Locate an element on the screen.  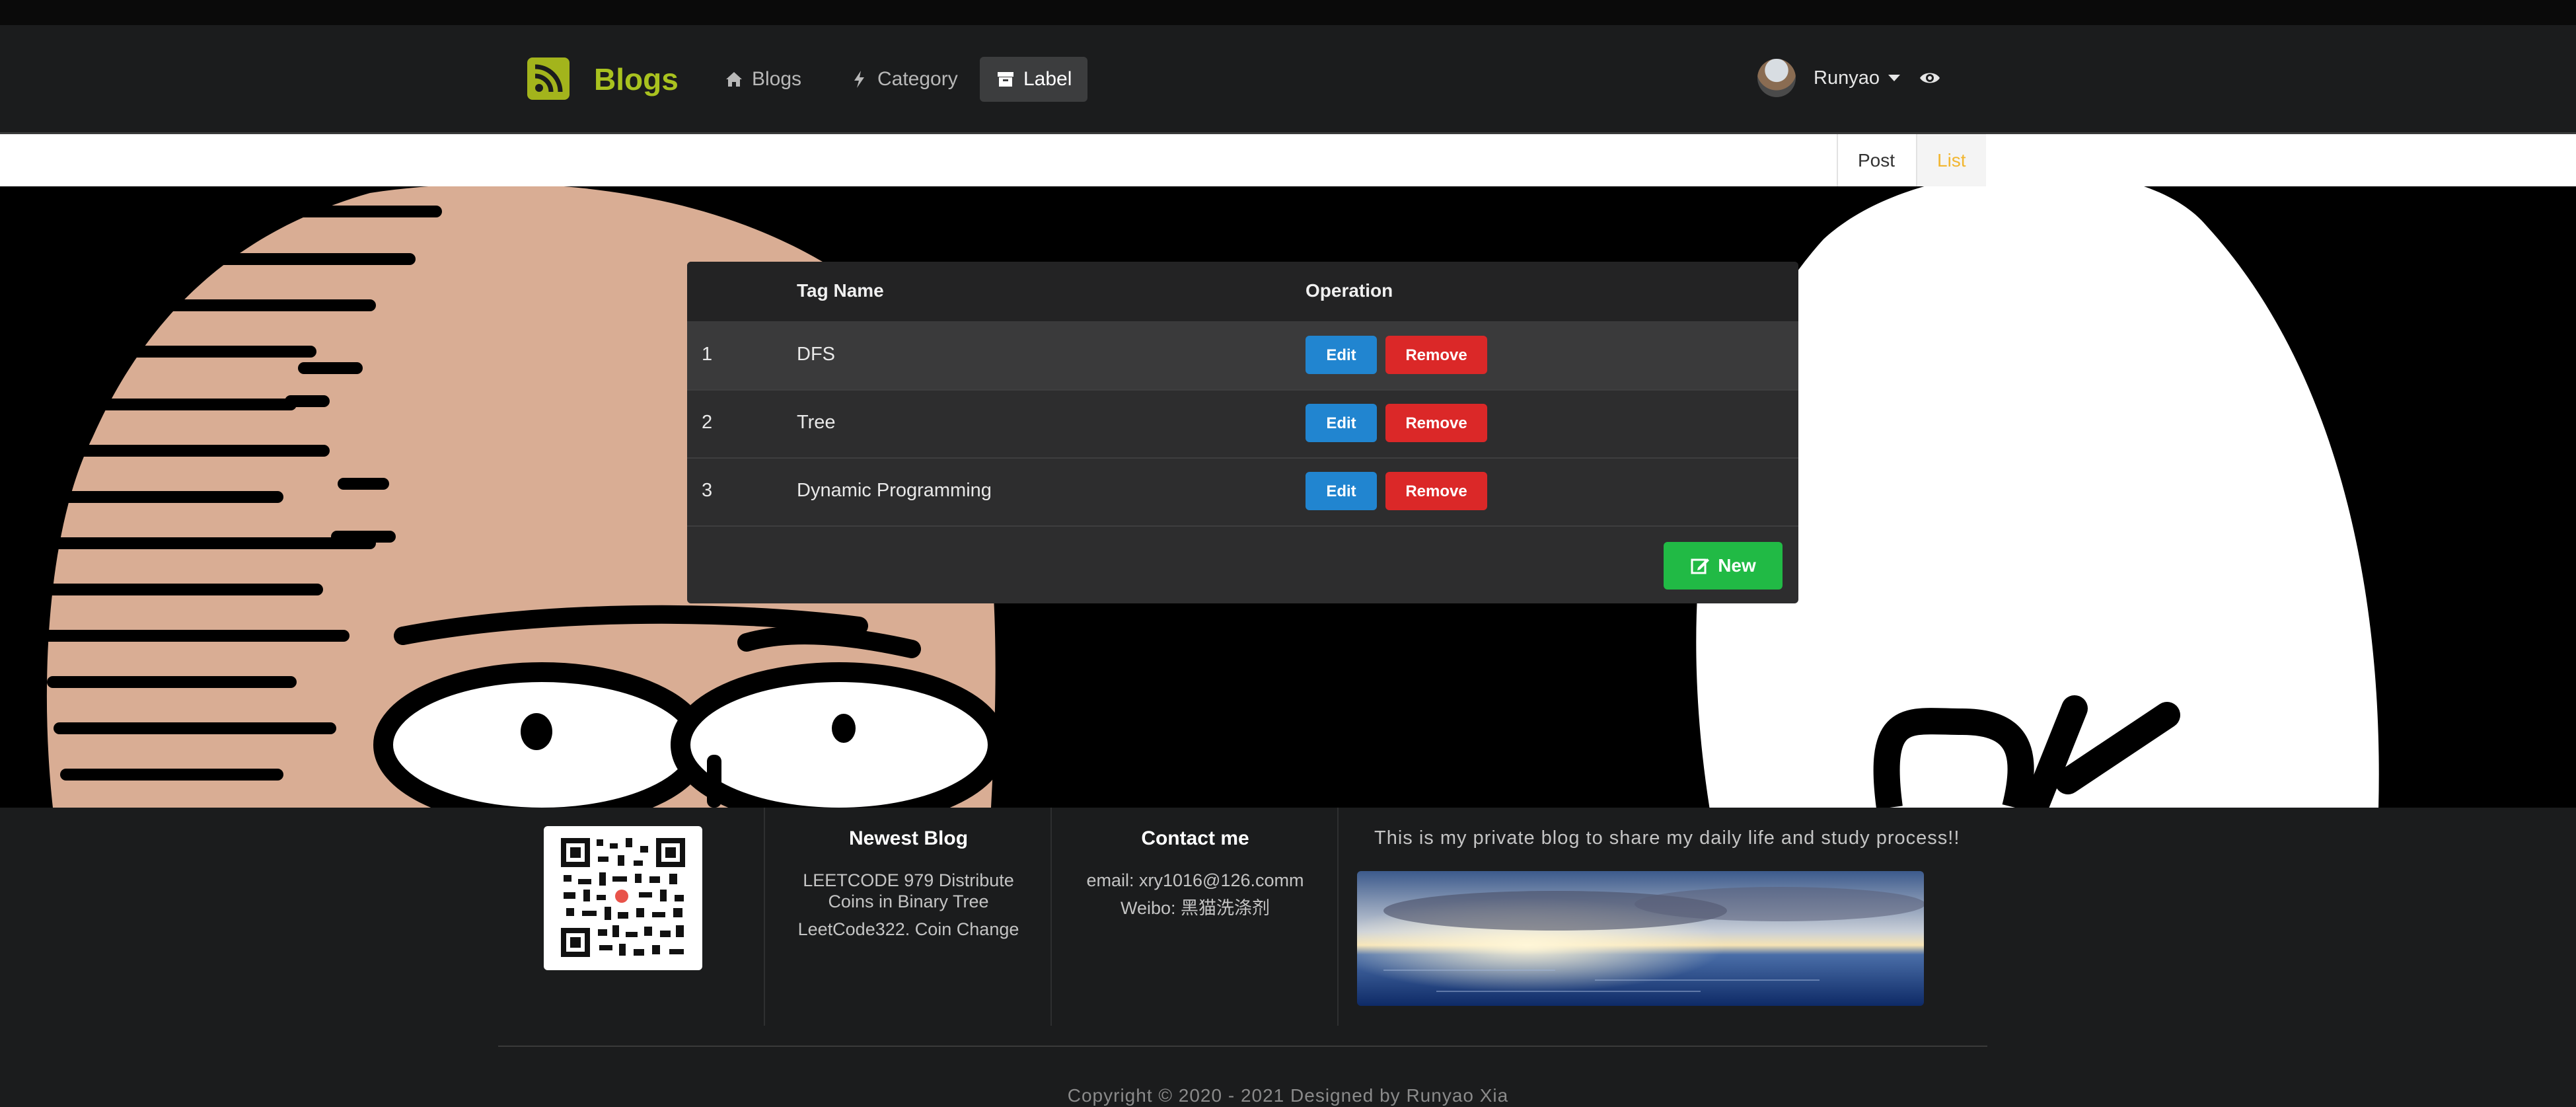
contact-email: email: xry1016@126.comm is located at coordinates (1195, 880).